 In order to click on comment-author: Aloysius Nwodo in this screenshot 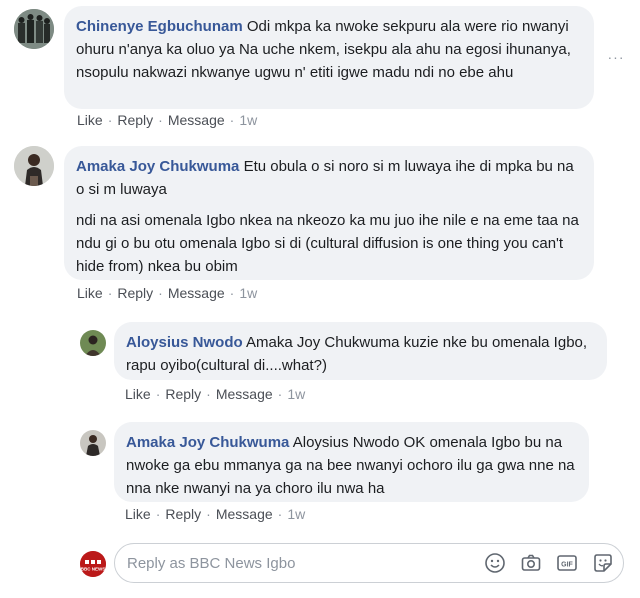, I will do `click(184, 342)`.